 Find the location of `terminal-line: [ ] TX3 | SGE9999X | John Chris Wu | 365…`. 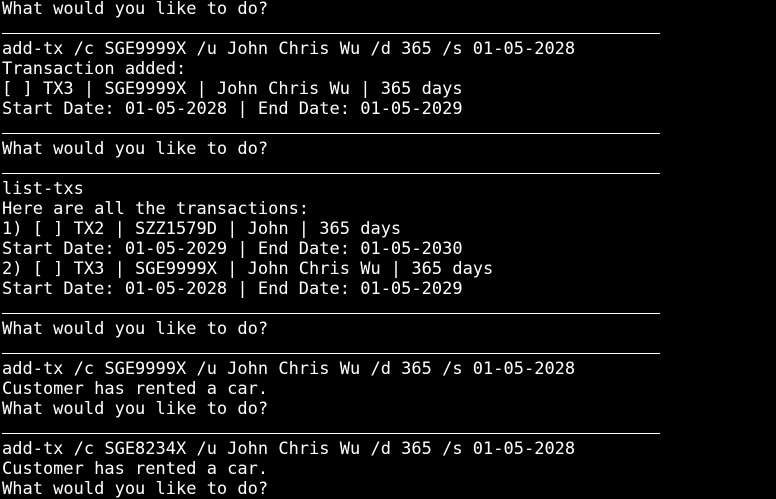

terminal-line: [ ] TX3 | SGE9999X | John Chris Wu | 365… is located at coordinates (232, 89).